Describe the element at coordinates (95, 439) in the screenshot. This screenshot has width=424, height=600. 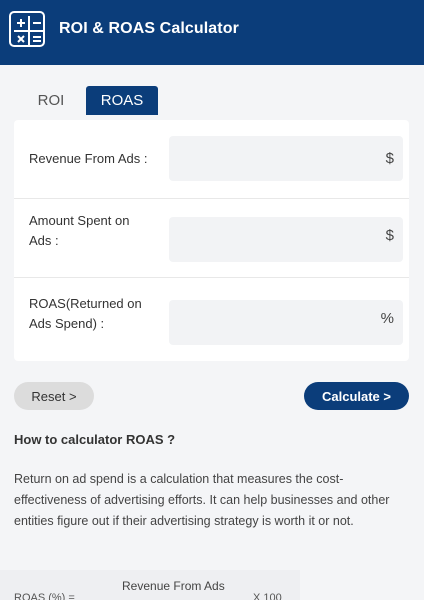
I see `info-title: How to calculator ROAS ?` at that location.